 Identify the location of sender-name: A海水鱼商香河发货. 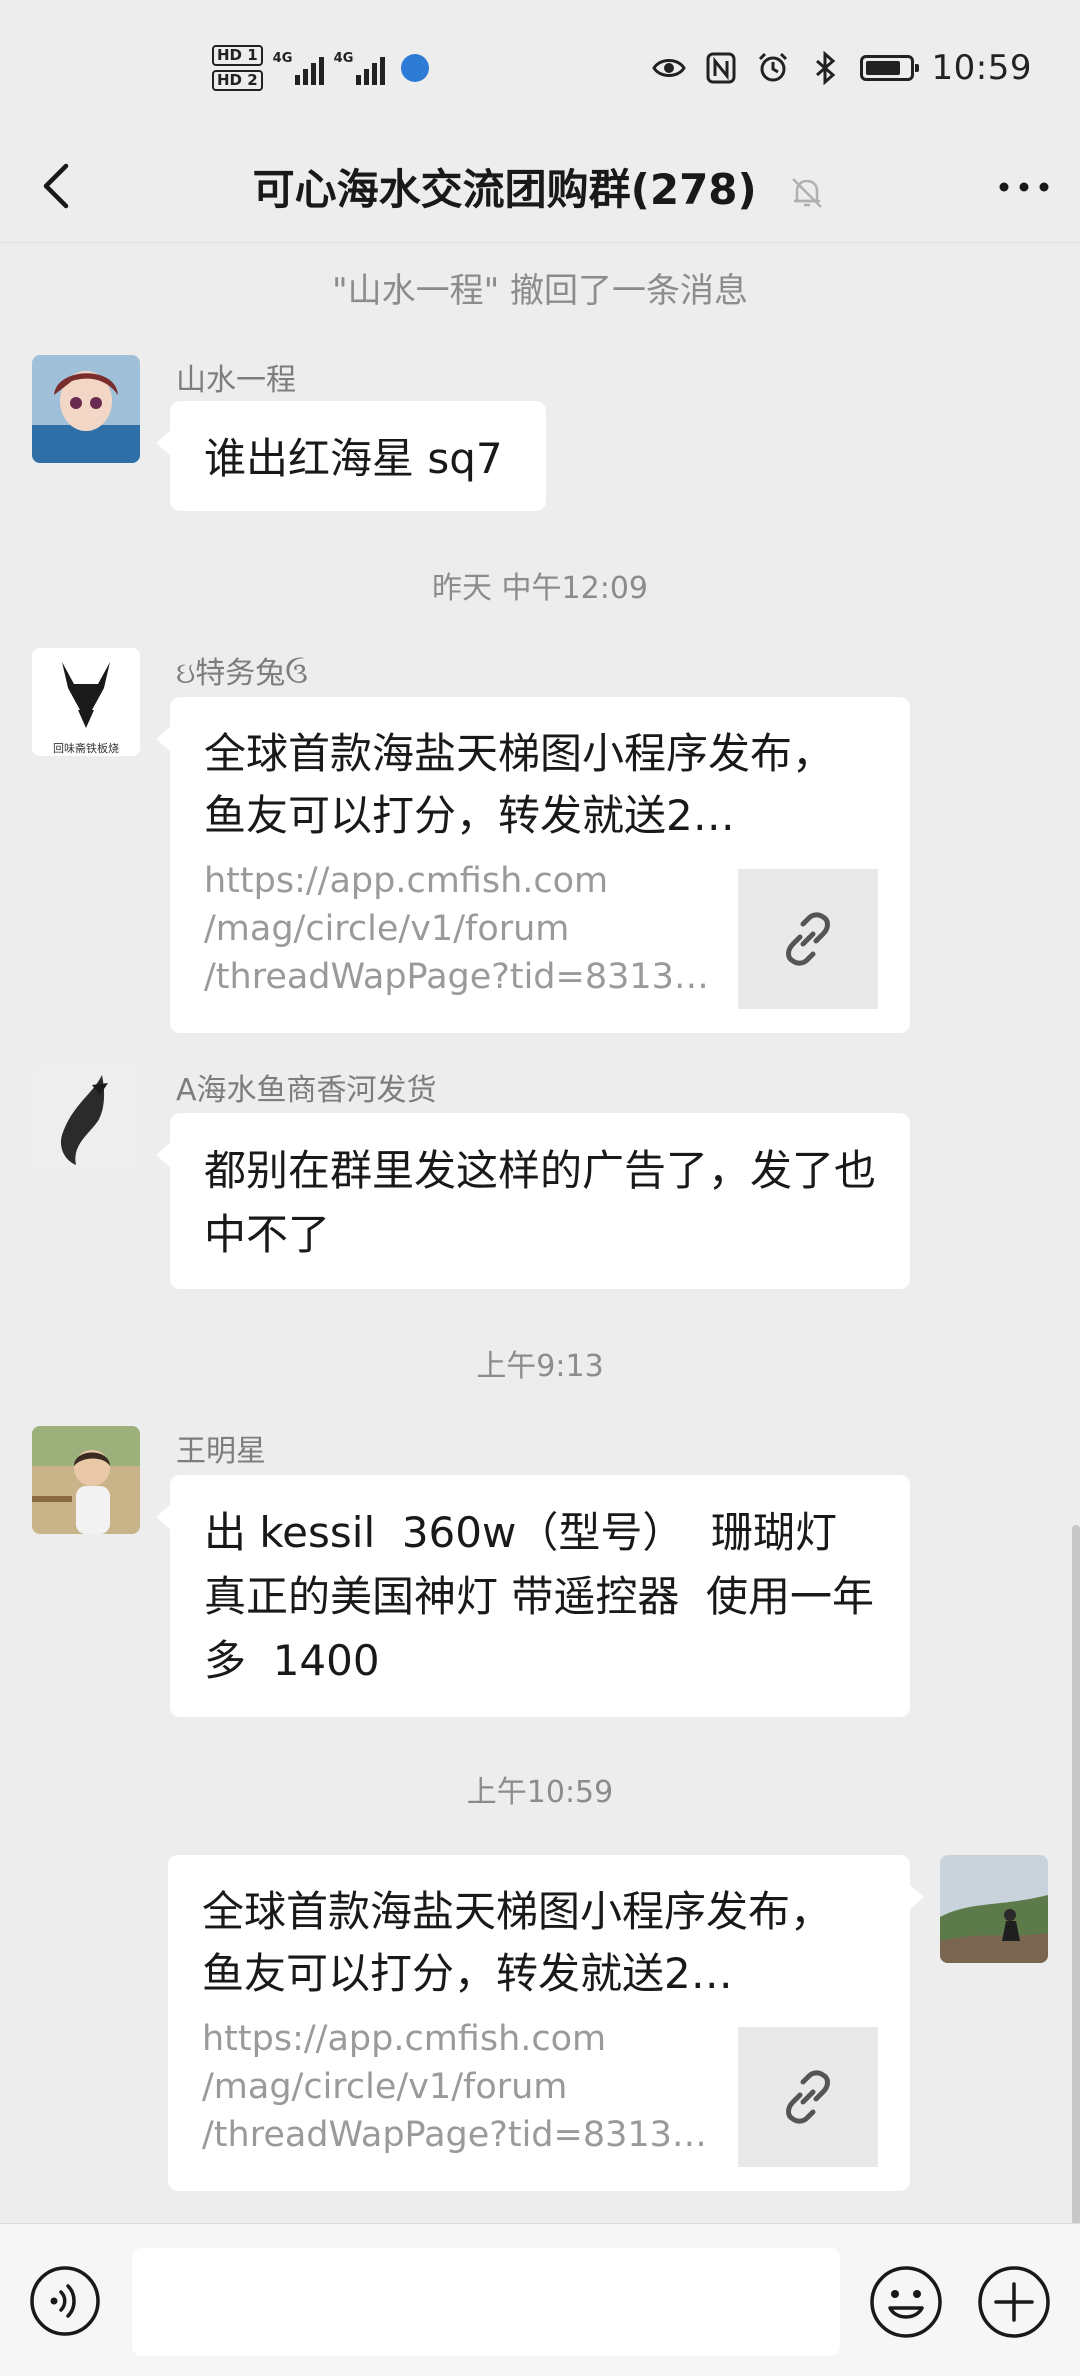
(306, 1090).